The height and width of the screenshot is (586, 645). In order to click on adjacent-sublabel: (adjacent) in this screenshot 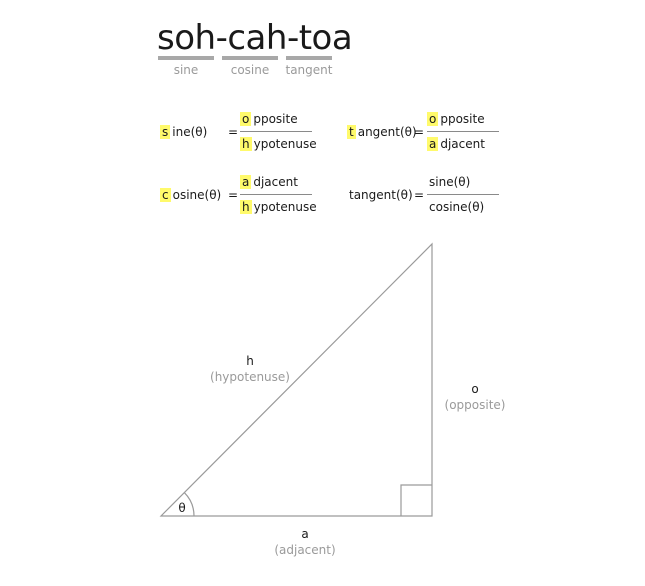, I will do `click(305, 550)`.